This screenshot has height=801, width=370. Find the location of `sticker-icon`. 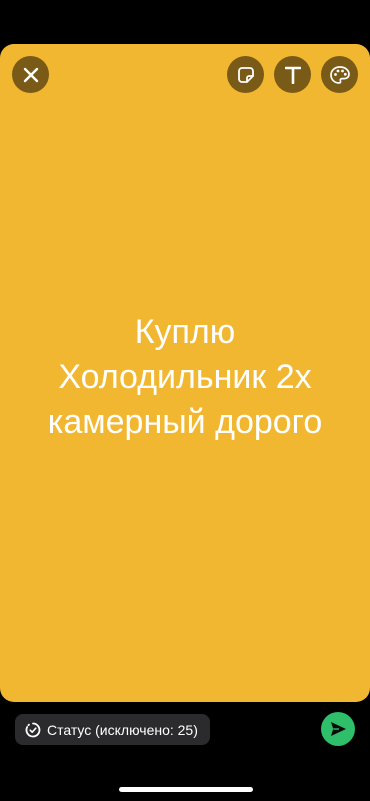

sticker-icon is located at coordinates (246, 75).